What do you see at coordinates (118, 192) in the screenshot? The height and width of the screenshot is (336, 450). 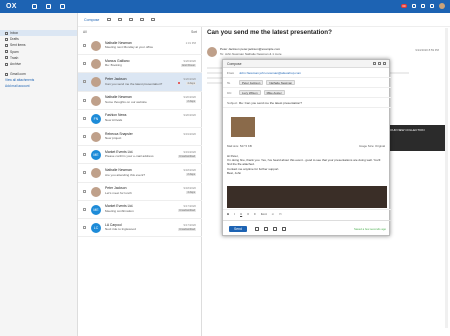 I see `mail-subject: Let's meet for lunch` at bounding box center [118, 192].